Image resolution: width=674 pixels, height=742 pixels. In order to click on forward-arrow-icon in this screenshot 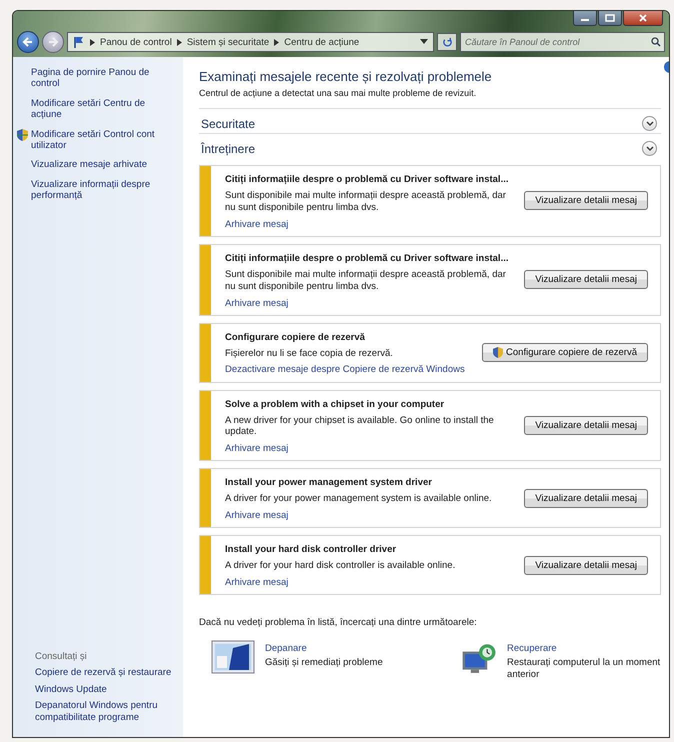, I will do `click(53, 42)`.